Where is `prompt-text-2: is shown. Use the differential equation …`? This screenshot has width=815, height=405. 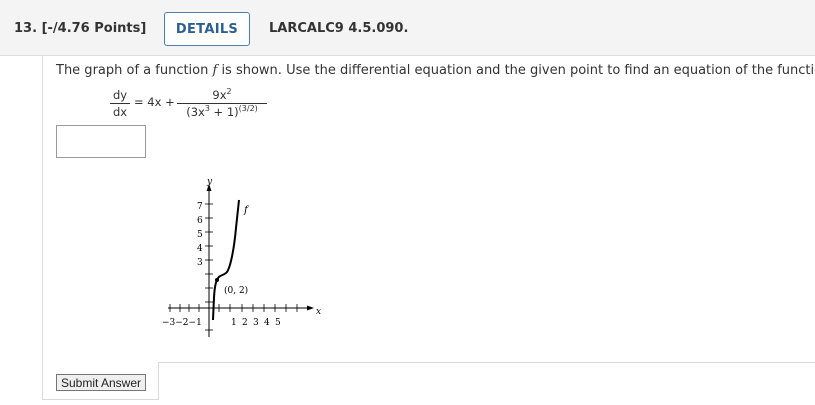 prompt-text-2: is shown. Use the differential equation … is located at coordinates (516, 70).